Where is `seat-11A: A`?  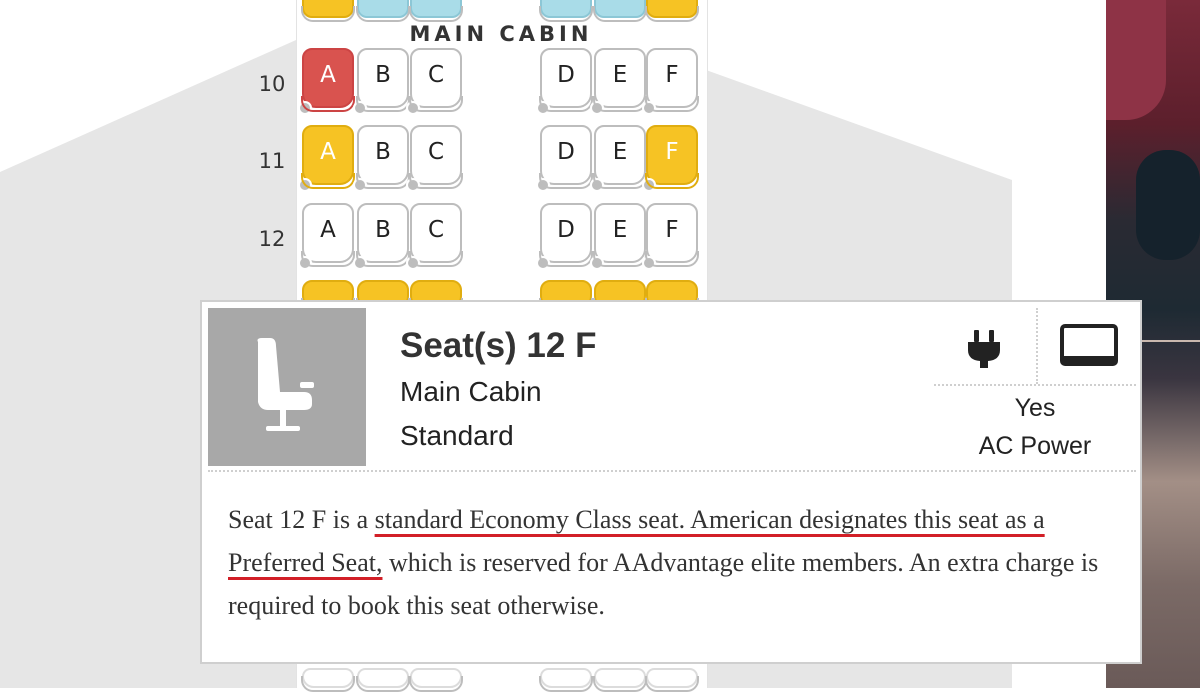
seat-11A: A is located at coordinates (326, 158).